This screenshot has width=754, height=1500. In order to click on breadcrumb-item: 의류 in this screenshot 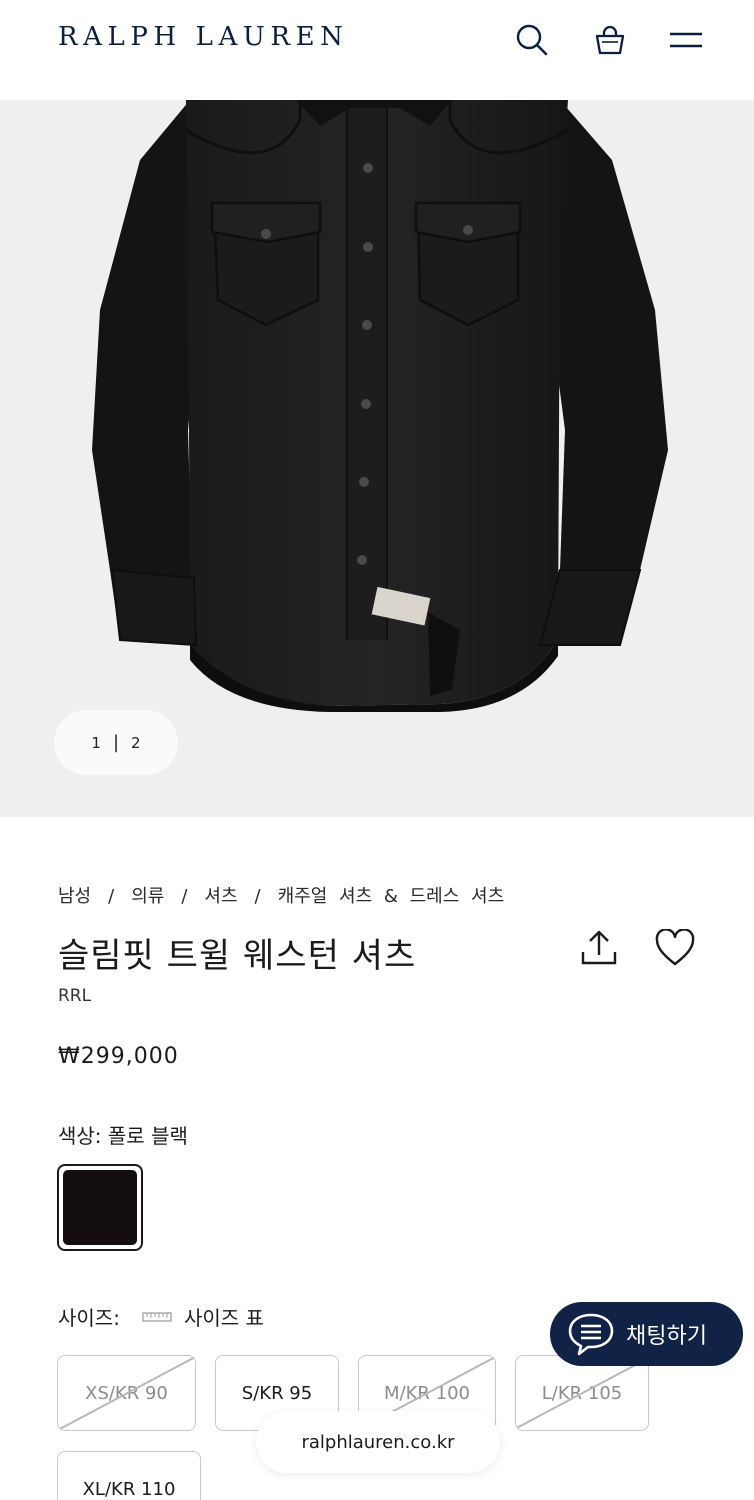, I will do `click(147, 895)`.